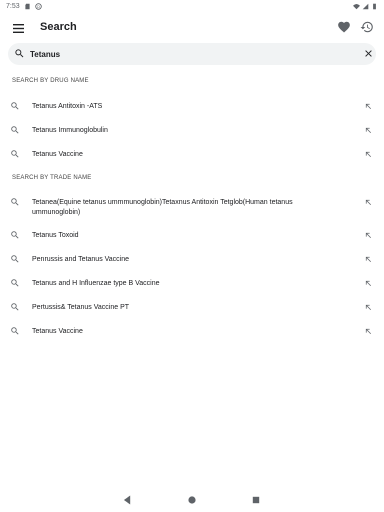 Image resolution: width=384 pixels, height=512 pixels. I want to click on drug-result-row: Tetanus Antitoxin -ATS, so click(192, 113).